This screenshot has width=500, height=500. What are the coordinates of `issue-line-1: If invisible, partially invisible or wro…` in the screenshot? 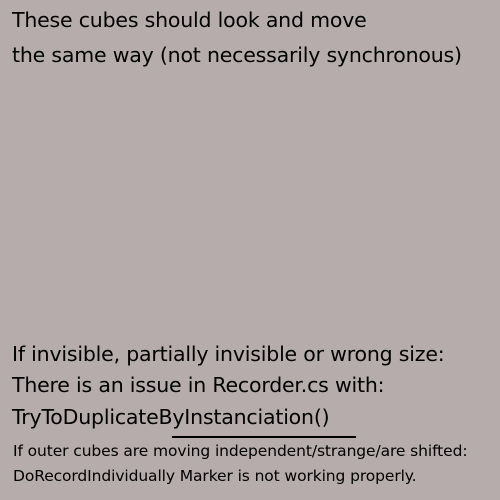 It's located at (228, 354).